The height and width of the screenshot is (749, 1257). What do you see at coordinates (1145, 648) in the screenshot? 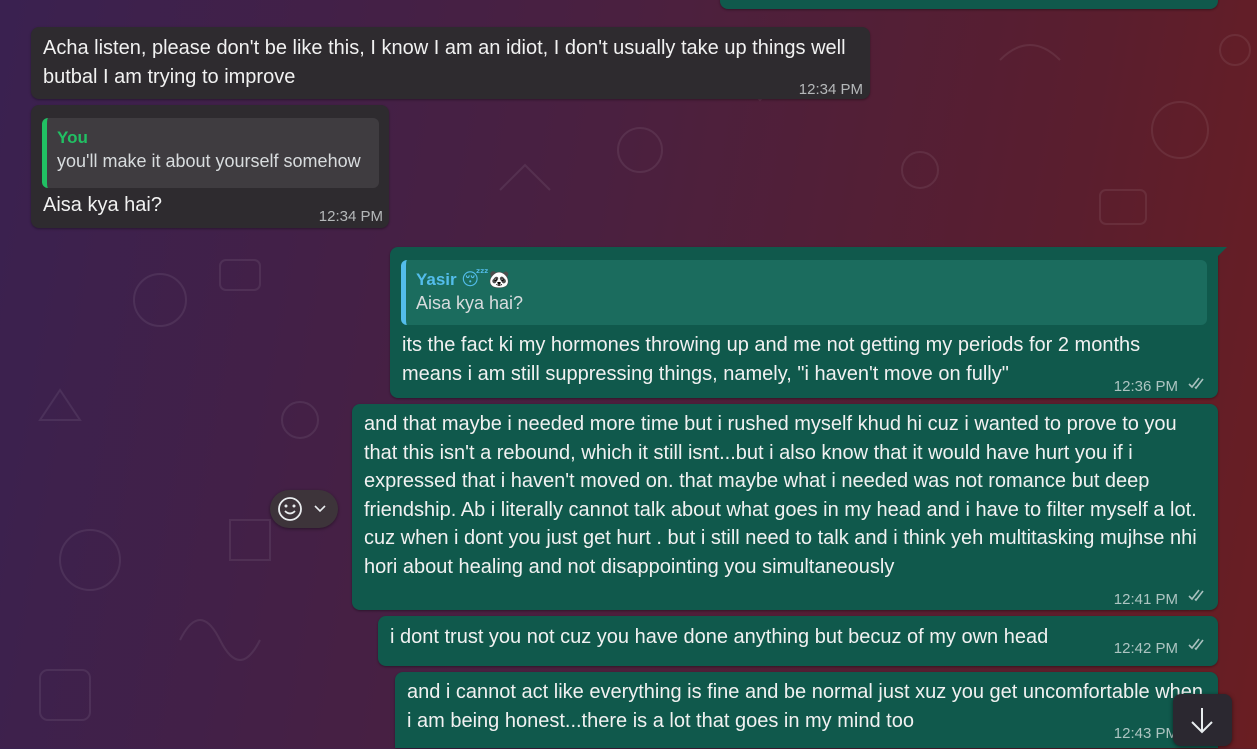
I see `message-time: 12:42 PM` at bounding box center [1145, 648].